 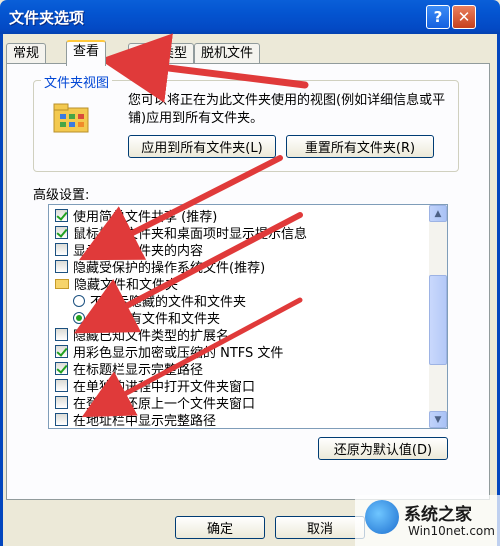 I want to click on list-item: 在登录时还原上一个文件夹窗口, so click(x=155, y=403).